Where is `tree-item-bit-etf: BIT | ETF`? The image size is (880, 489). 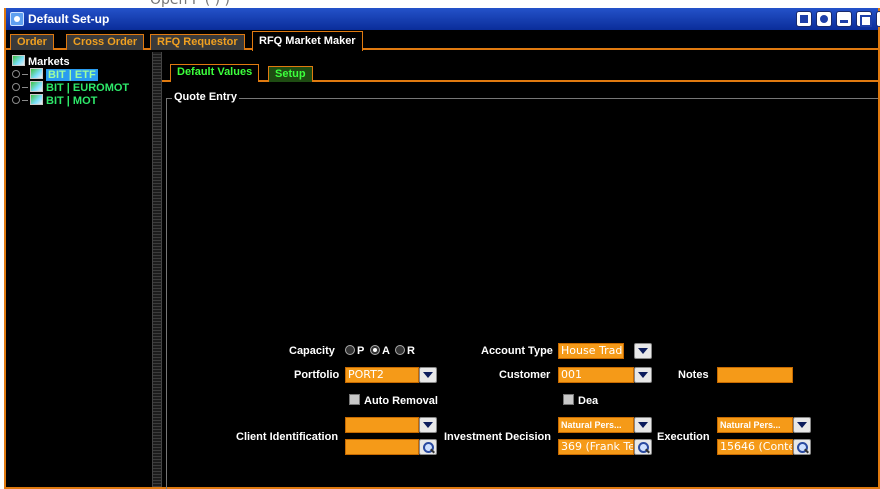 tree-item-bit-etf: BIT | ETF is located at coordinates (55, 74).